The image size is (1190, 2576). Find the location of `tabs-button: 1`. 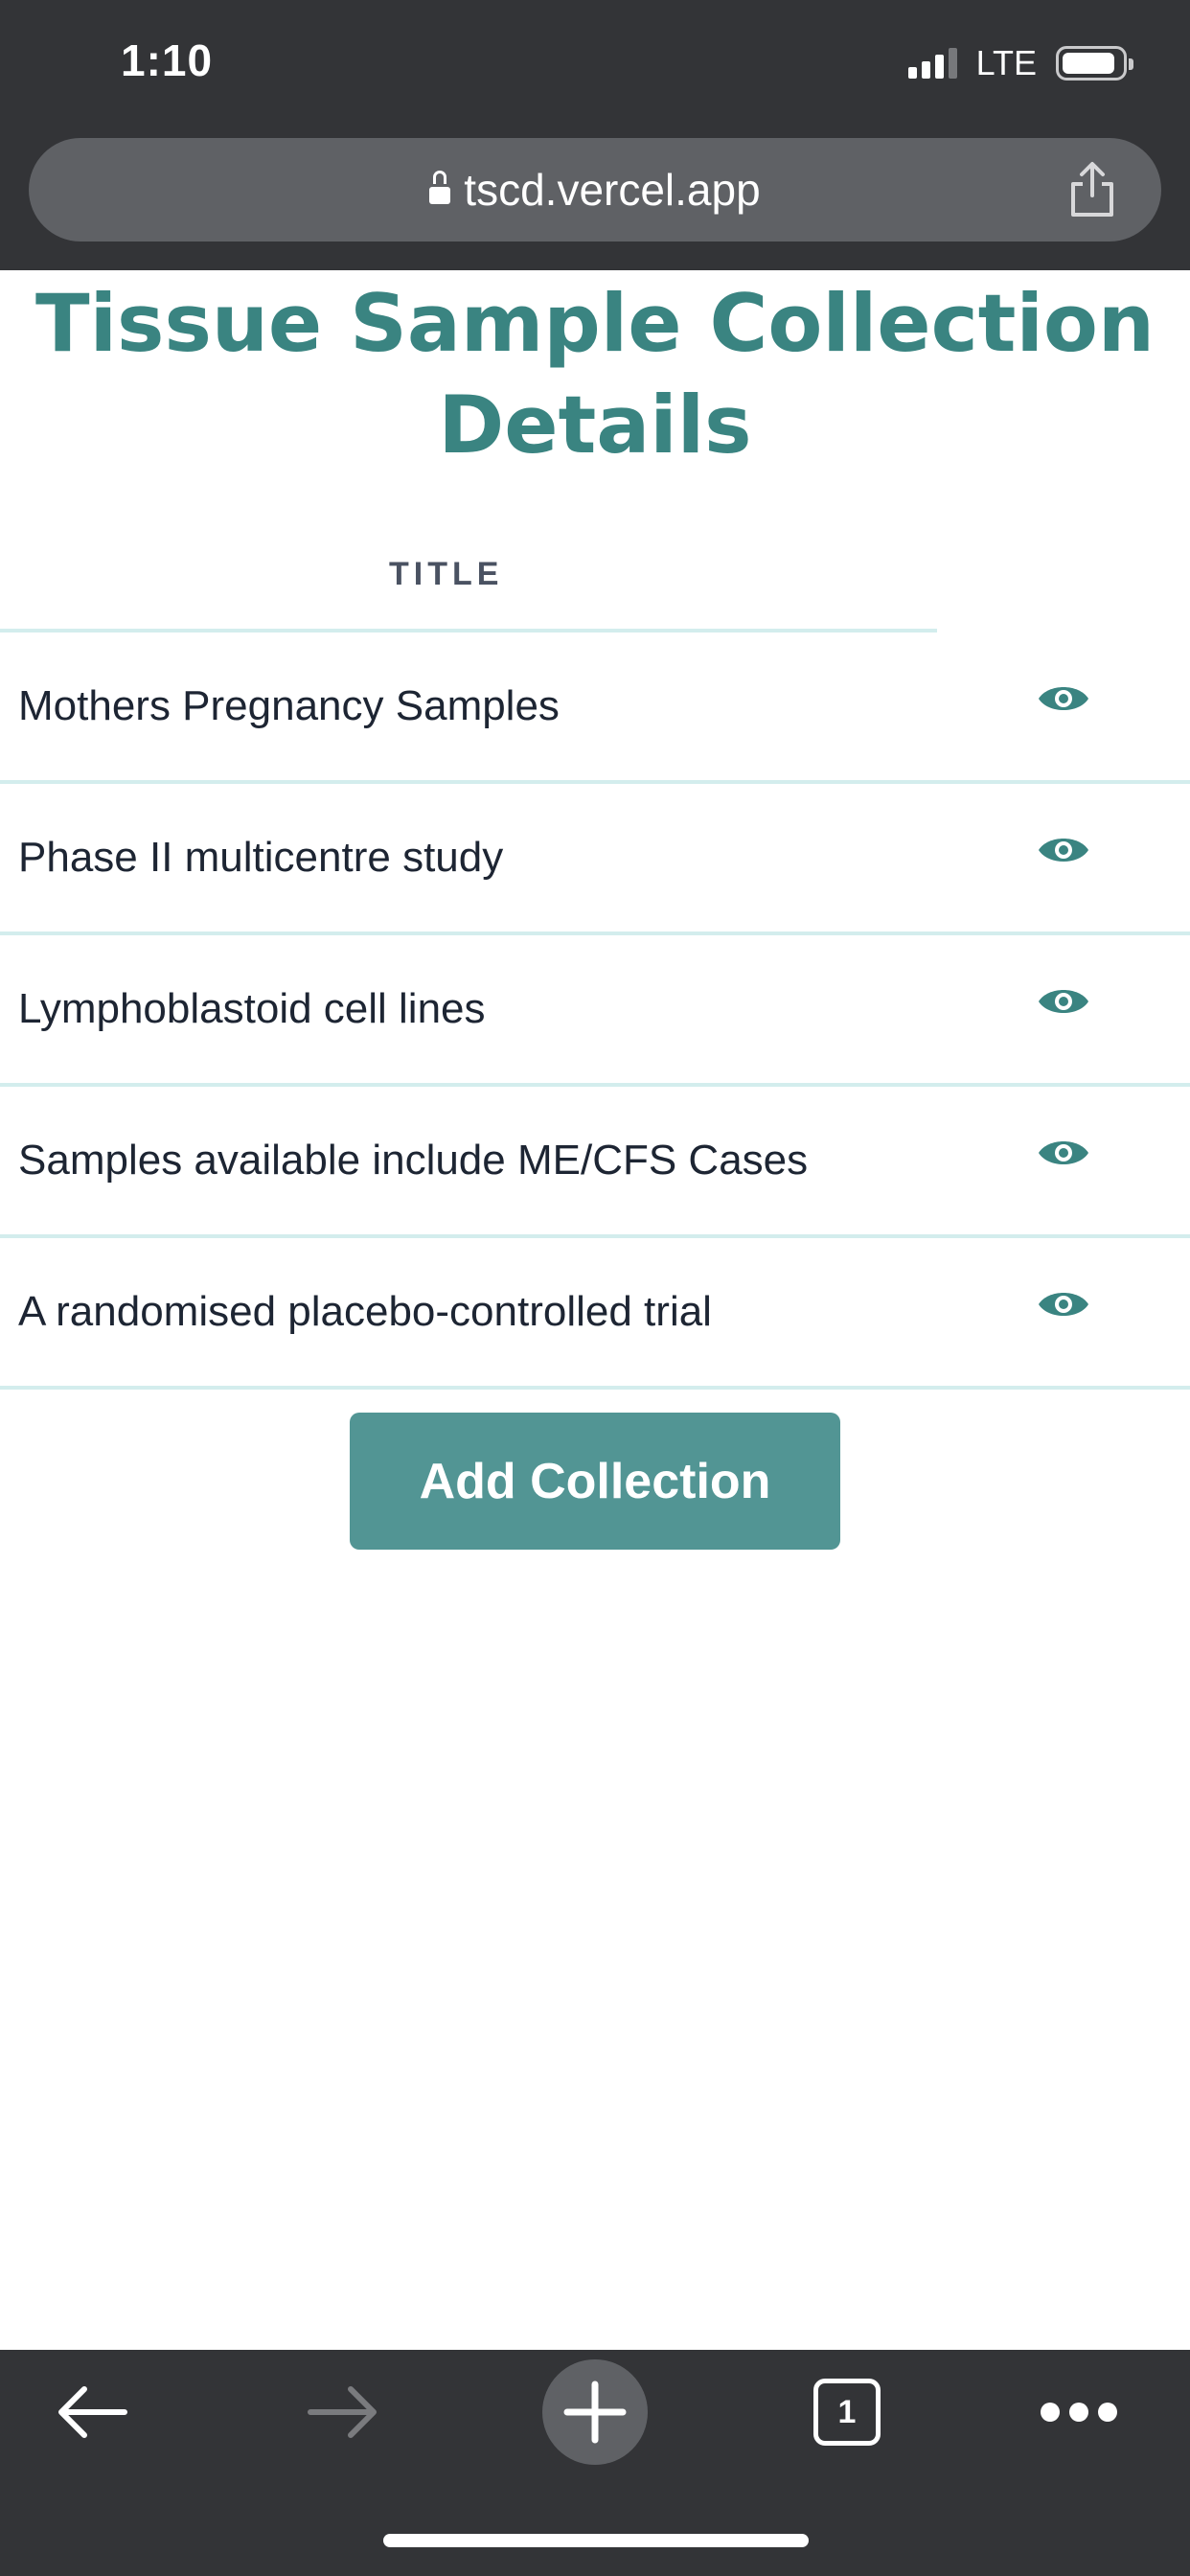

tabs-button: 1 is located at coordinates (847, 2412).